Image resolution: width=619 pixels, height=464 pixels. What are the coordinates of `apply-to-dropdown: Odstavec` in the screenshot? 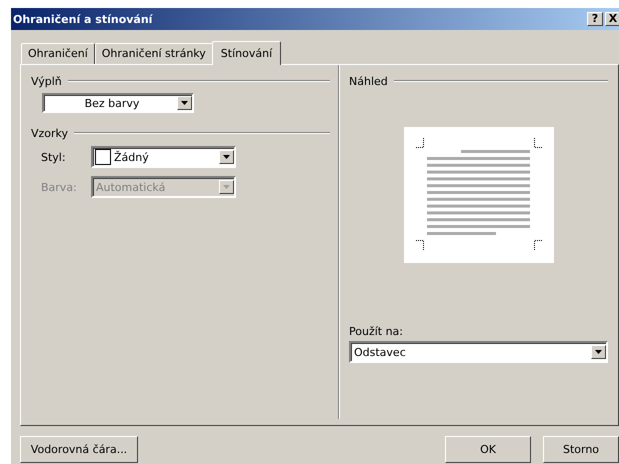 It's located at (478, 352).